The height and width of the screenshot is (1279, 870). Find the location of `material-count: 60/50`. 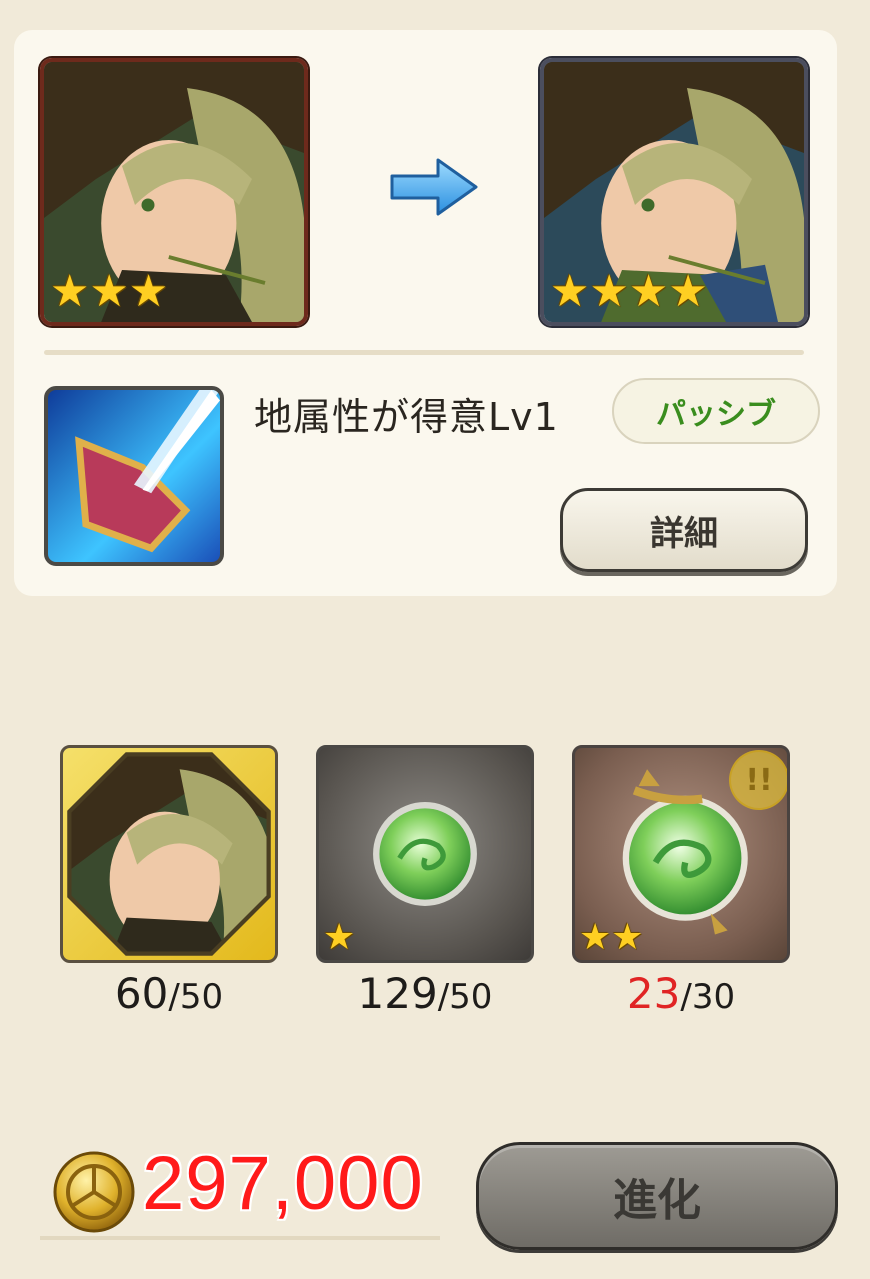

material-count: 60/50 is located at coordinates (169, 993).